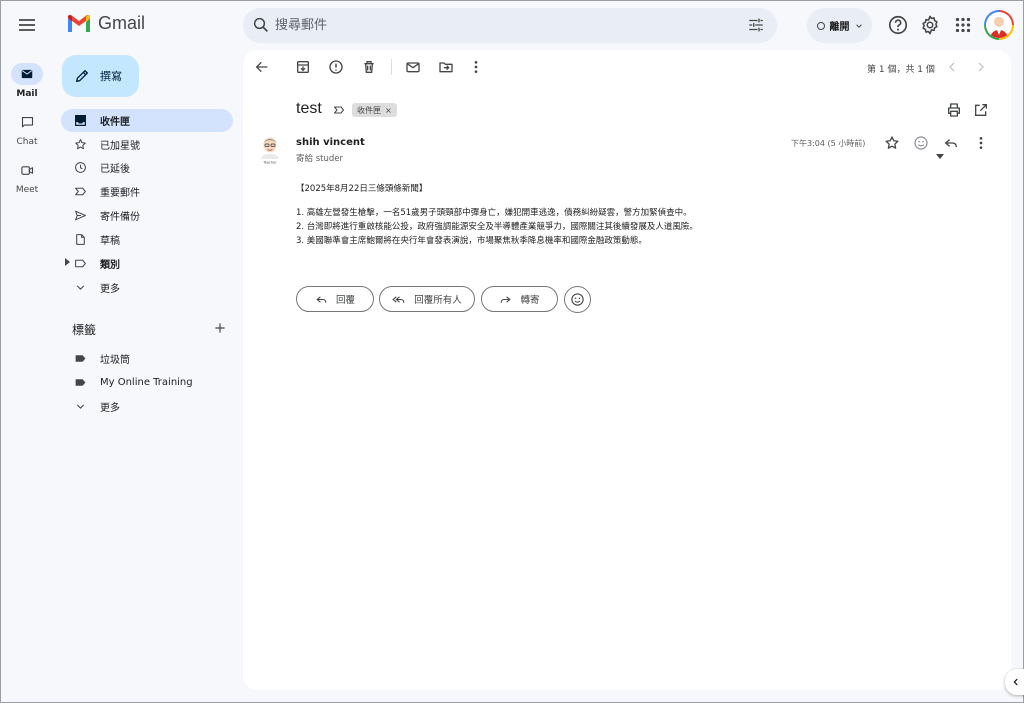  I want to click on nav-categories-label: 類別, so click(110, 265).